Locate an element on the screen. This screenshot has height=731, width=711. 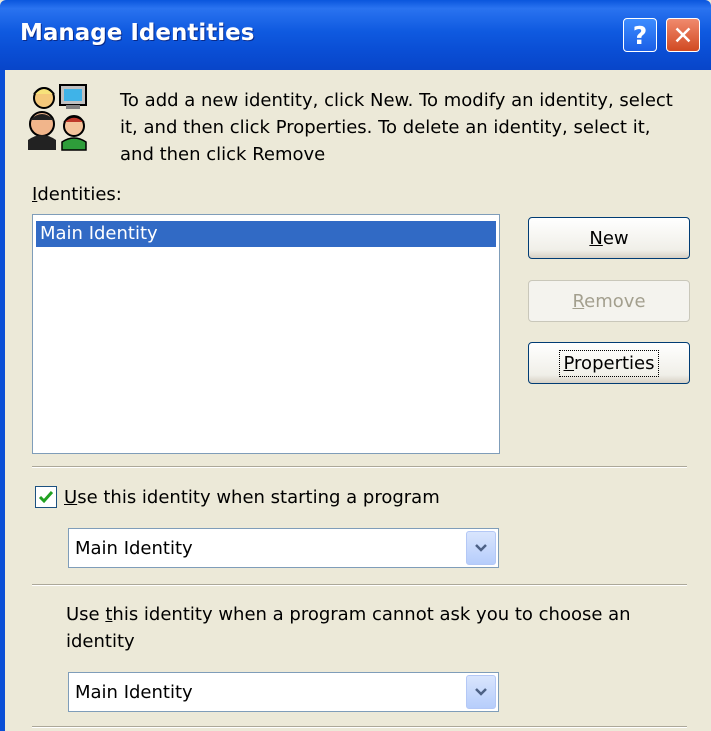
startup-identity-text: se this identity when starting a program is located at coordinates (258, 497).